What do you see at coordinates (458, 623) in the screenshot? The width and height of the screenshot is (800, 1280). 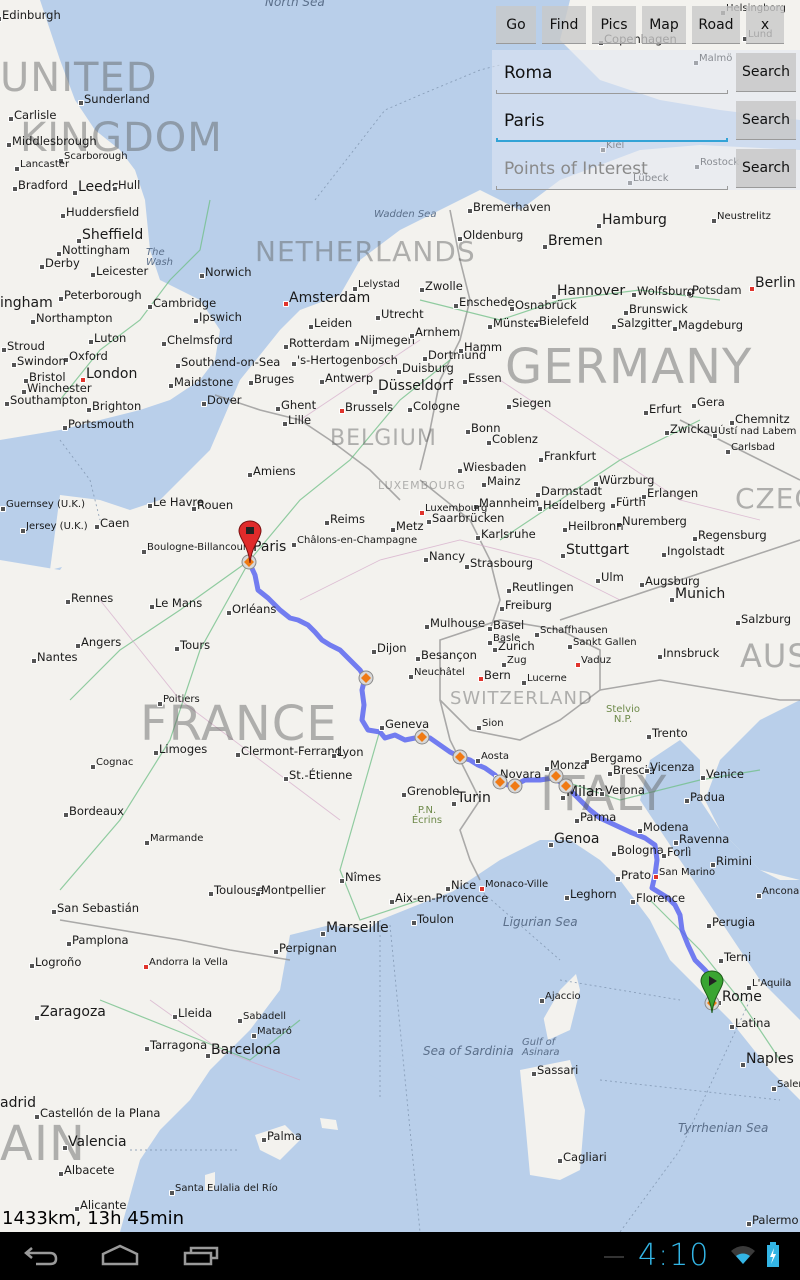 I see `city-label: Mulhouse` at bounding box center [458, 623].